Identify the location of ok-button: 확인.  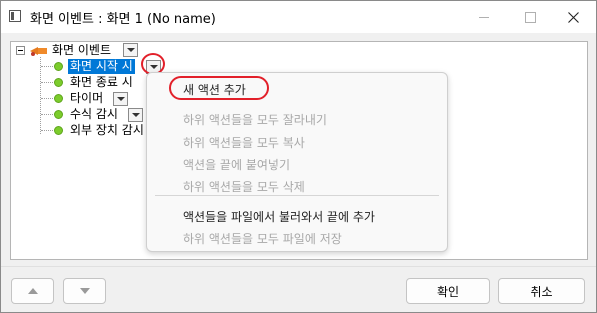
(448, 291).